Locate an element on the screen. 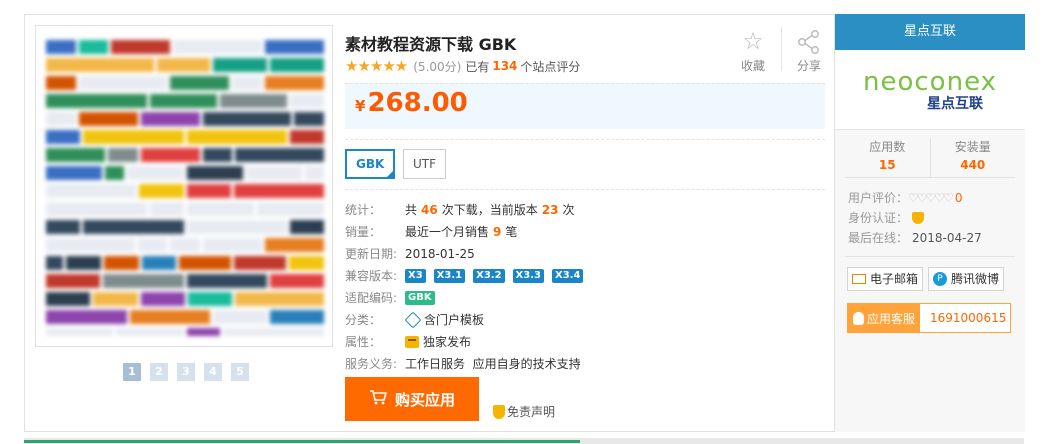 This screenshot has width=1045, height=444. price-currency: ¥ is located at coordinates (360, 106).